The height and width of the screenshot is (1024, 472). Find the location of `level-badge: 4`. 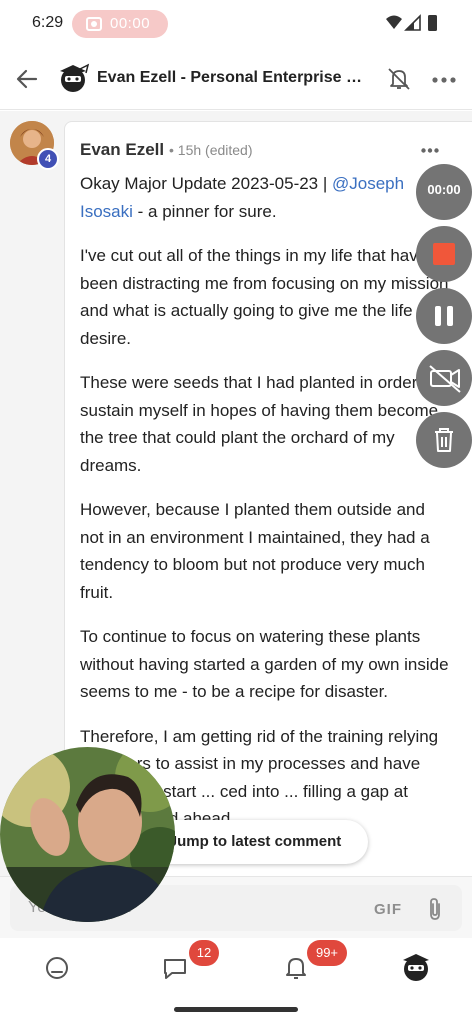

level-badge: 4 is located at coordinates (48, 159).